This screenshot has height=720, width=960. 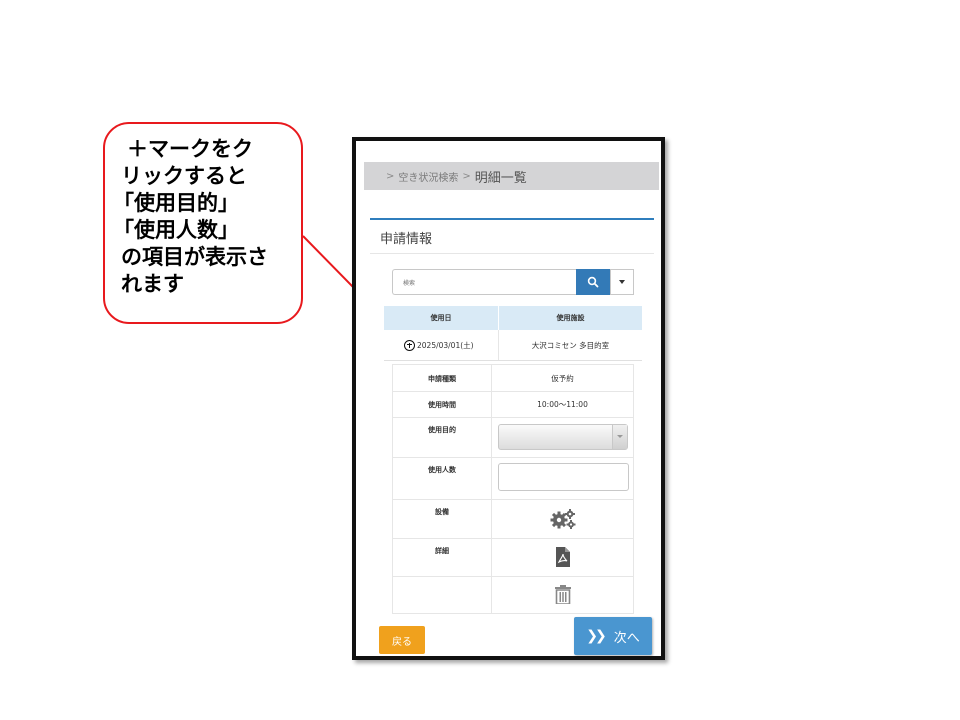 I want to click on detail-row-application-type: 申請種類 仮予約, so click(x=513, y=378).